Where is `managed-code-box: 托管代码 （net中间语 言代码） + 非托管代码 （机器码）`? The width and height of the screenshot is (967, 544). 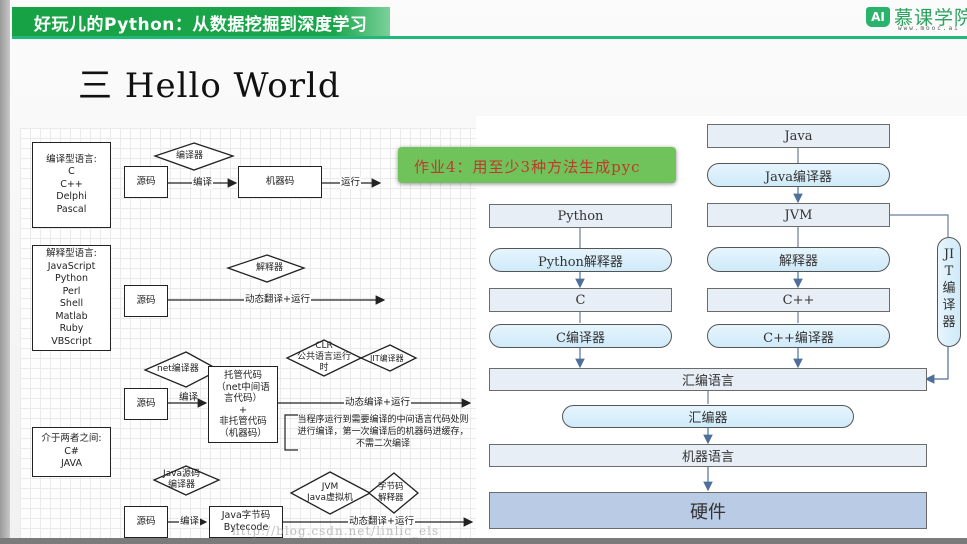 managed-code-box: 托管代码 （net中间语 言代码） + 非托管代码 （机器码） is located at coordinates (243, 404).